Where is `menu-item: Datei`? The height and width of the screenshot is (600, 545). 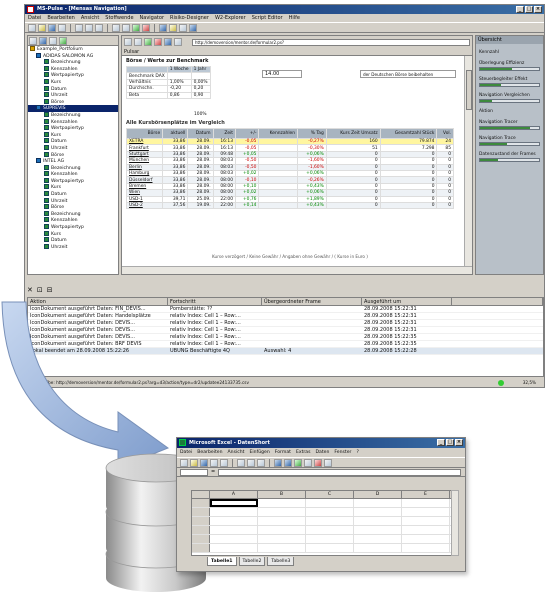
menu-item: Datei is located at coordinates (34, 18).